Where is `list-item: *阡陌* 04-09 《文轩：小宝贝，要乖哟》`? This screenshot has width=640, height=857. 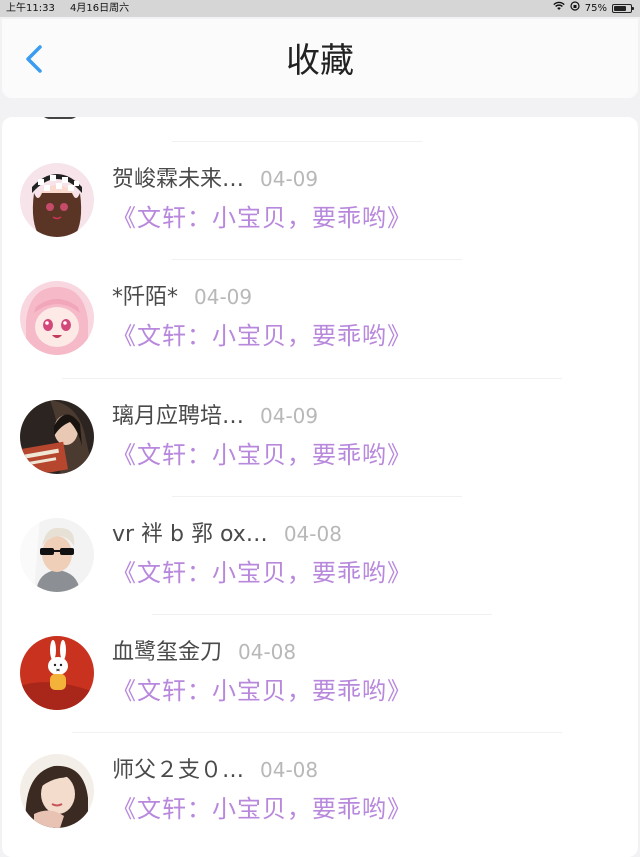
list-item: *阡陌* 04-09 《文轩：小宝贝，要乖哟》 is located at coordinates (320, 295).